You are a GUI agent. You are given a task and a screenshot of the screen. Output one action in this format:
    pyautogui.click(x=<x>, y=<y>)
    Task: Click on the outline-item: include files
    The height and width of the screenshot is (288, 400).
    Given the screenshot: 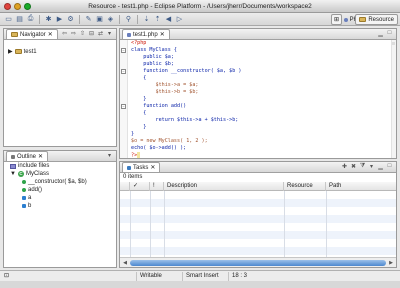 What is the action you would take?
    pyautogui.click(x=29, y=166)
    